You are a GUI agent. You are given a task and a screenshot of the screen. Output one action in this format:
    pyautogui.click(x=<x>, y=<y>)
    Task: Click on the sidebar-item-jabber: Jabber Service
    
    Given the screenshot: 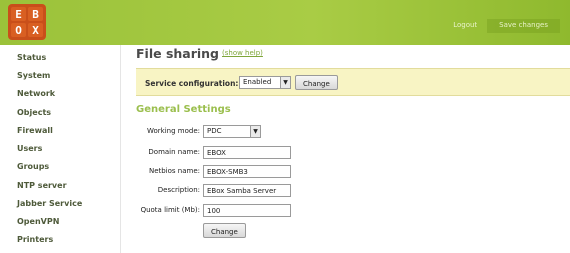 What is the action you would take?
    pyautogui.click(x=49, y=203)
    